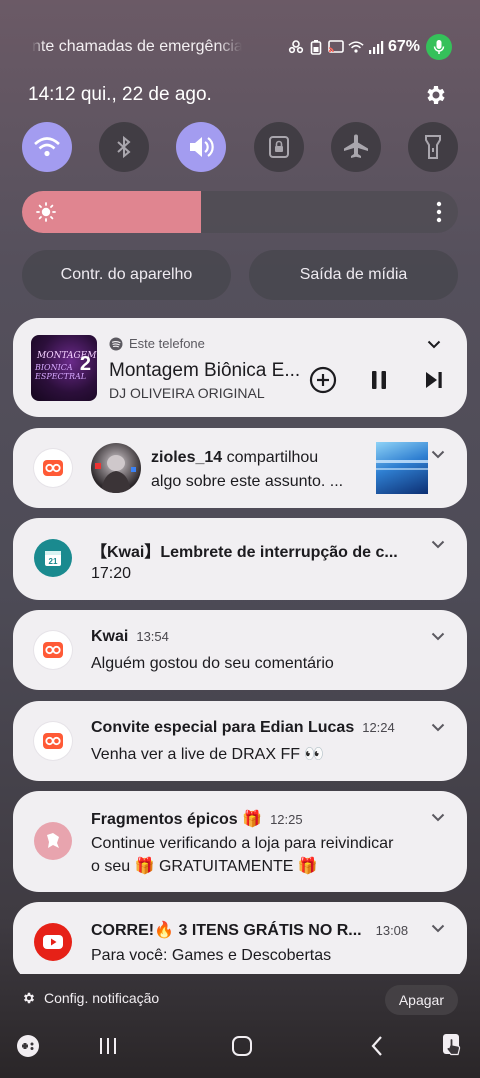 Image resolution: width=480 pixels, height=1078 pixels. What do you see at coordinates (208, 754) in the screenshot?
I see `notification-body: Venha ver a live de DRAX FF 👀` at bounding box center [208, 754].